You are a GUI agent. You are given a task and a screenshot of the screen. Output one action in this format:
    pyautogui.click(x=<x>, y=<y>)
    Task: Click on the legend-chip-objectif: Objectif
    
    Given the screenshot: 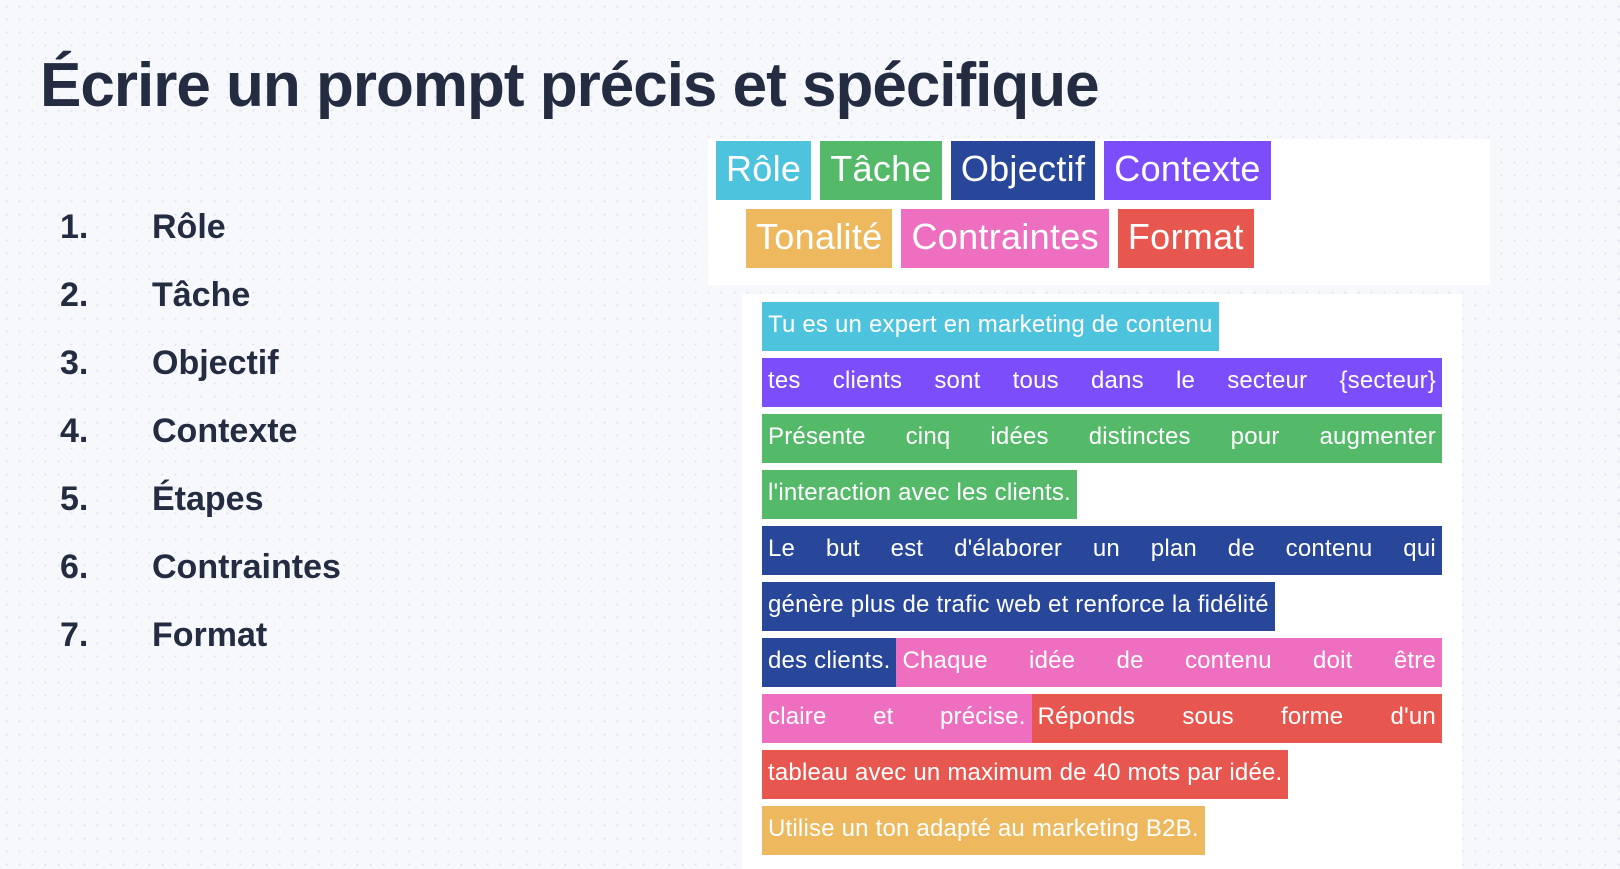 What is the action you would take?
    pyautogui.click(x=1023, y=170)
    